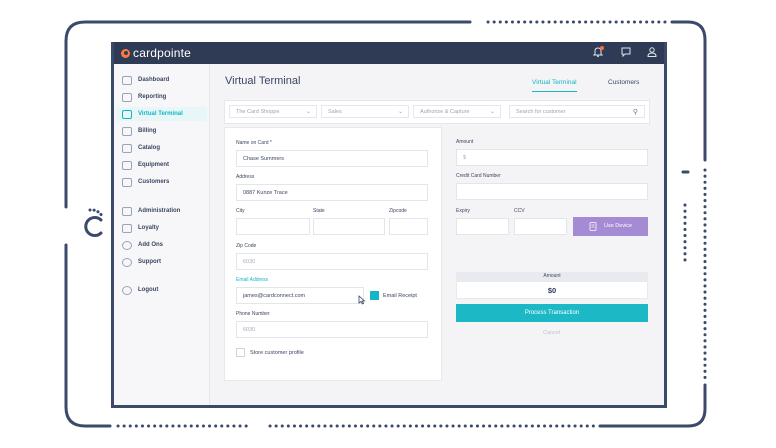 The width and height of the screenshot is (776, 448). What do you see at coordinates (150, 245) in the screenshot?
I see `sidebar-item-label: Add Ons` at bounding box center [150, 245].